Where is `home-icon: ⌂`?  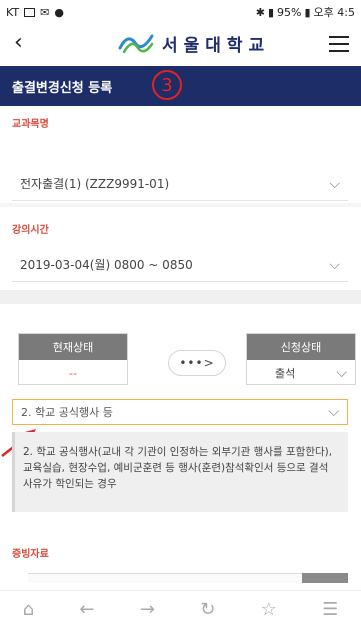
home-icon: ⌂ is located at coordinates (28, 609).